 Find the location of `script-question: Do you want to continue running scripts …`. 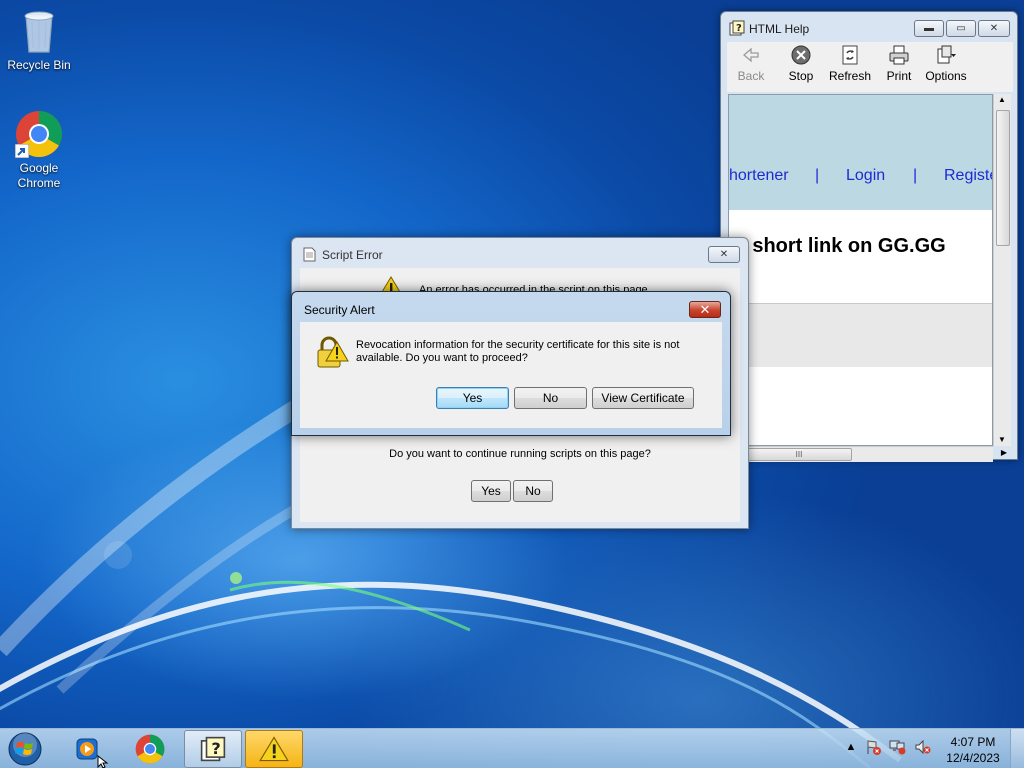

script-question: Do you want to continue running scripts … is located at coordinates (520, 454).